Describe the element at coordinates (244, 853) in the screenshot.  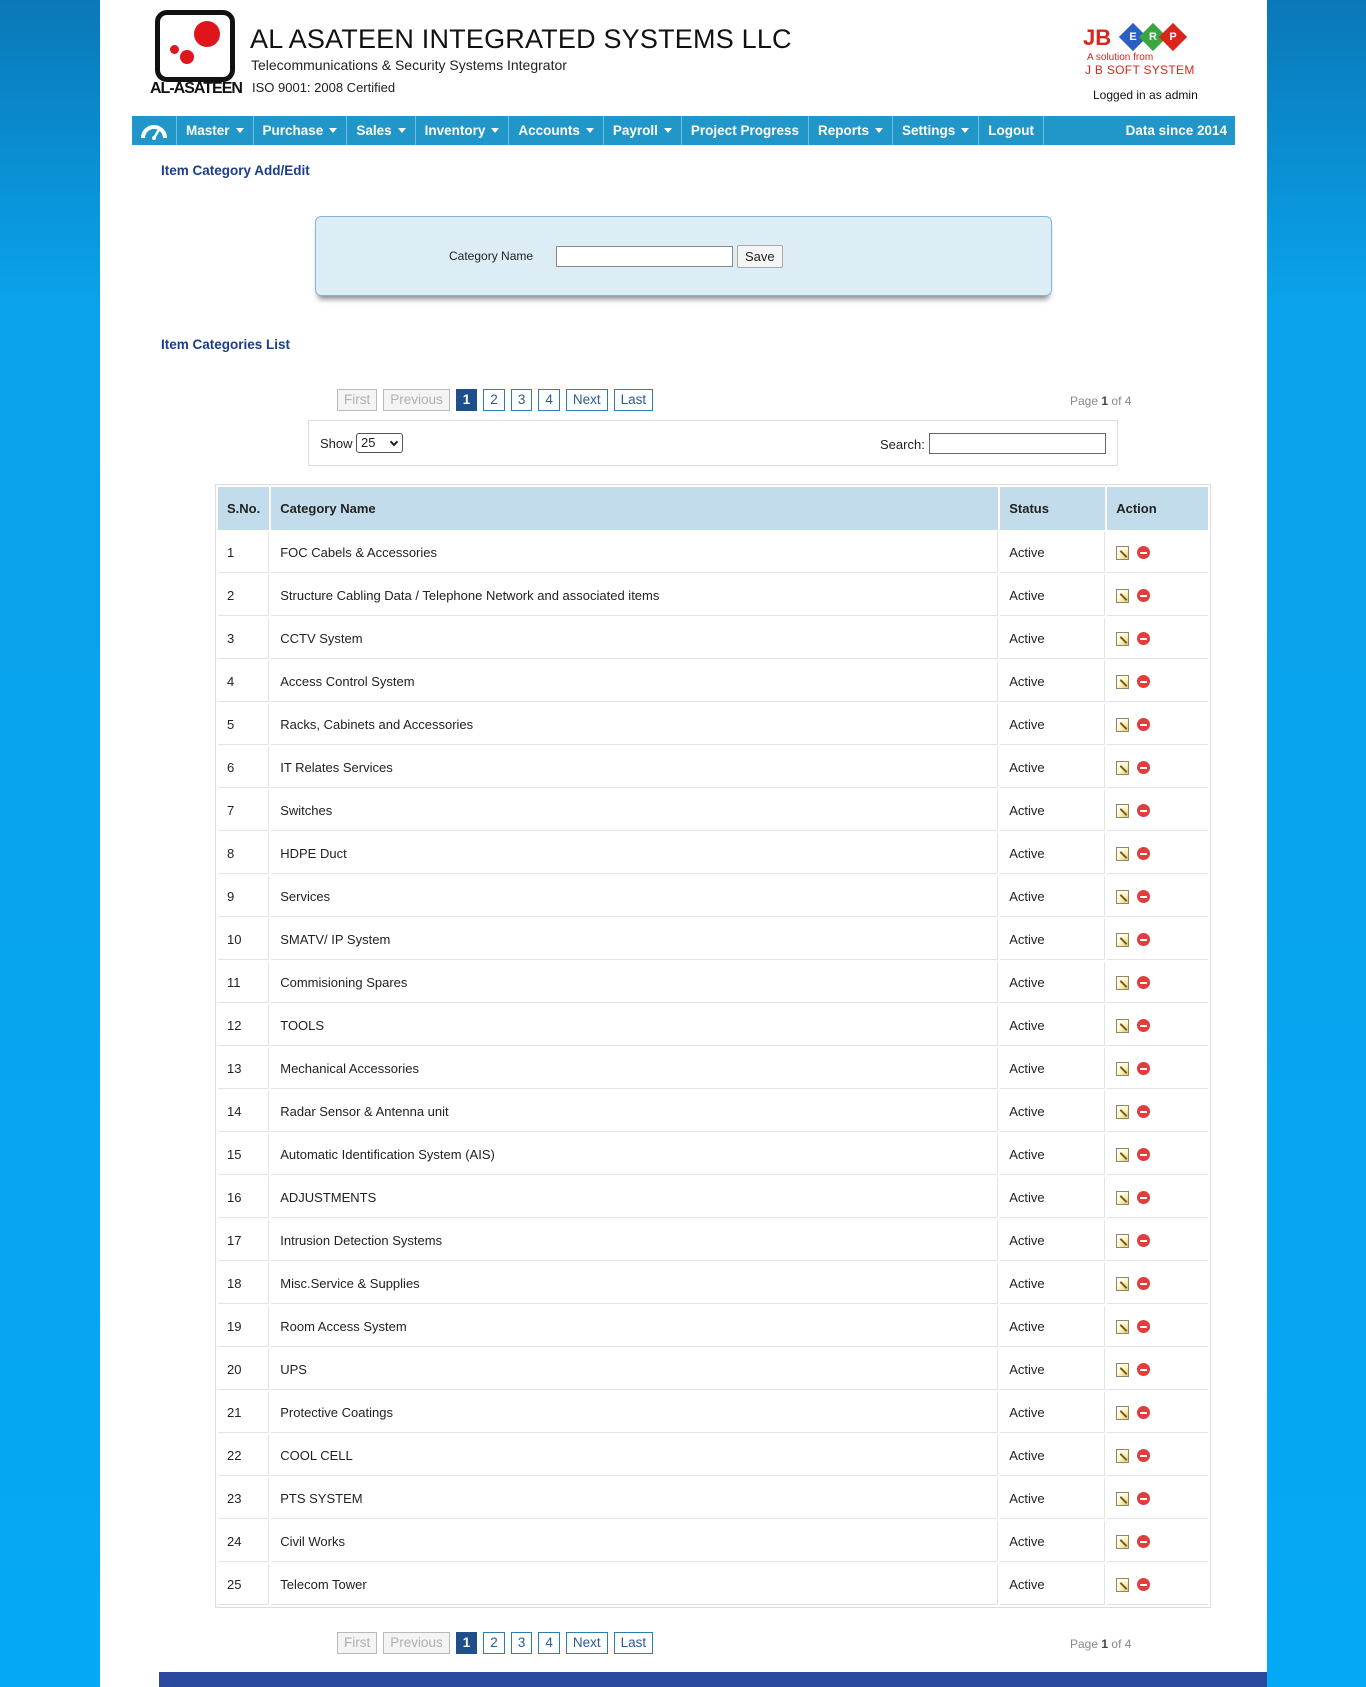
I see `cell-sno: 8` at that location.